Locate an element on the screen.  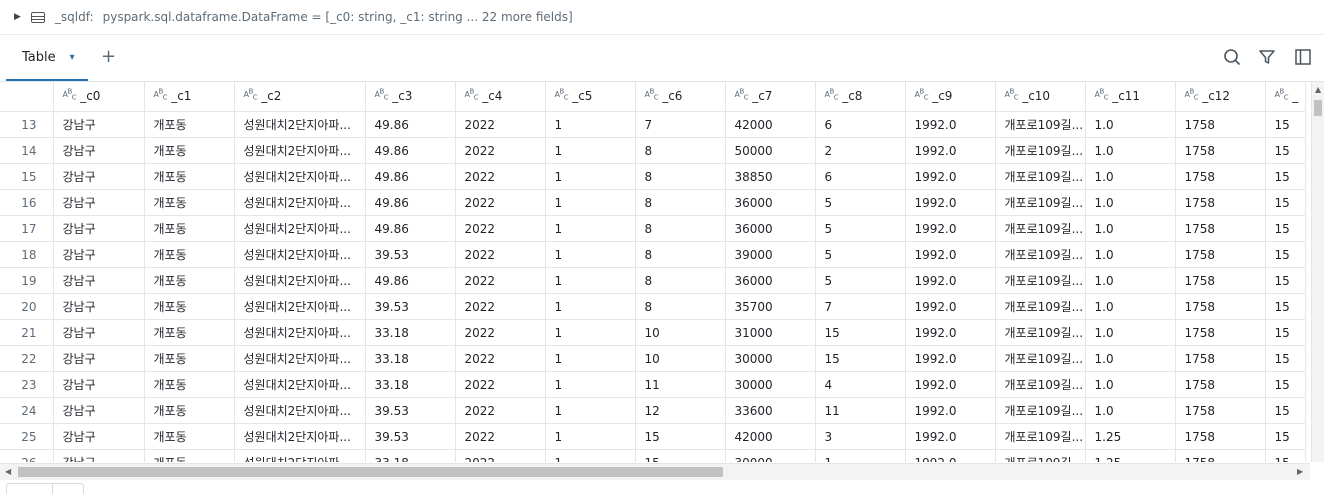
vertical-scrollbar: ▲ is located at coordinates (1317, 272).